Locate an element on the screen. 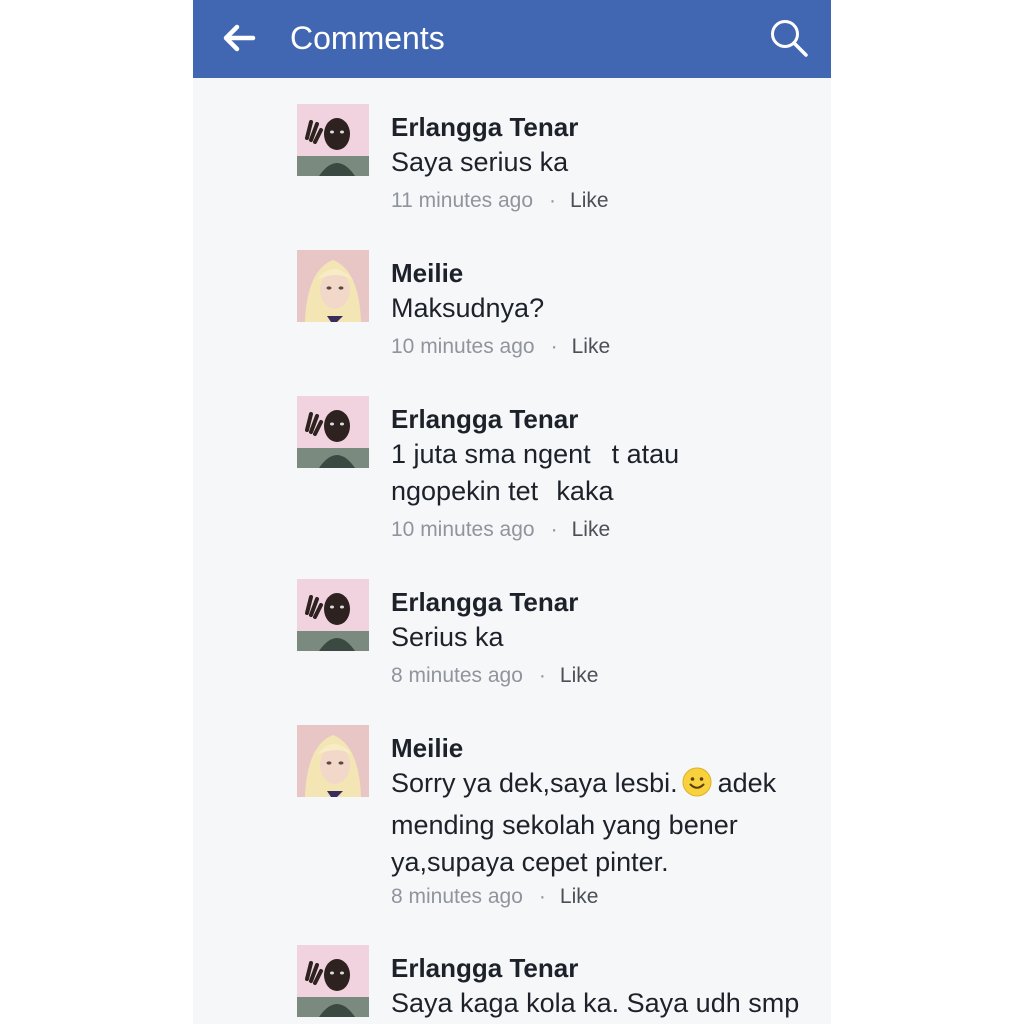  comment-text-line: Sorry ya dek,saya lesbi. adek is located at coordinates (606, 786).